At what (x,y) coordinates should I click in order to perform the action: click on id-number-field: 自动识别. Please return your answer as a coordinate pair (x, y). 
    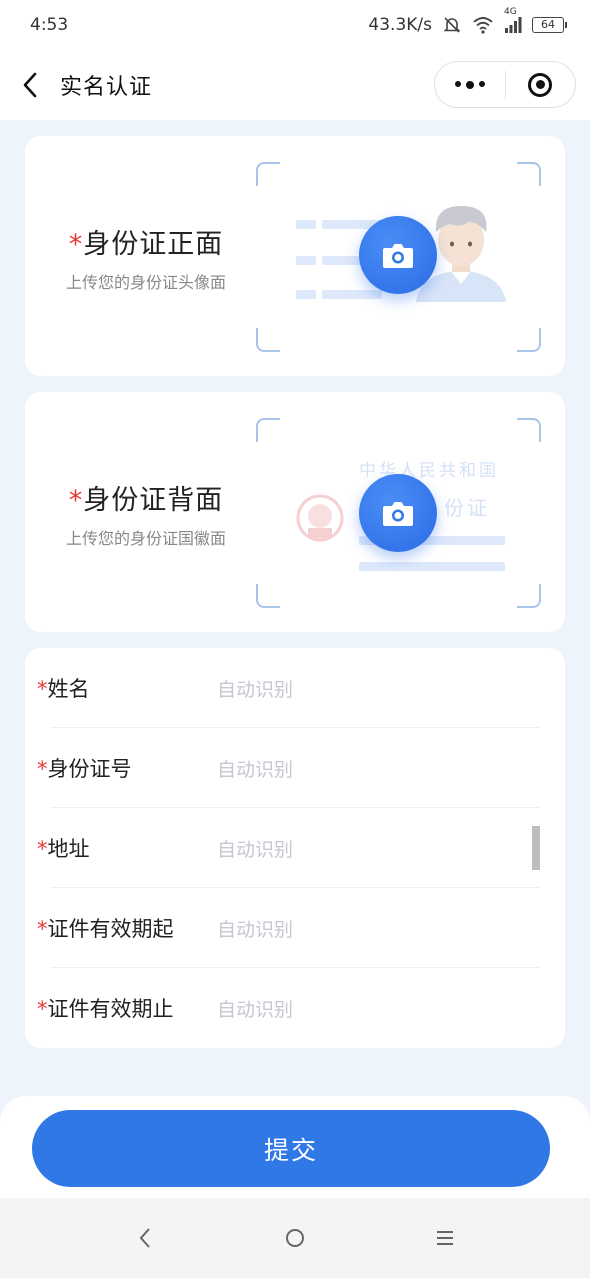
    Looking at the image, I should click on (255, 768).